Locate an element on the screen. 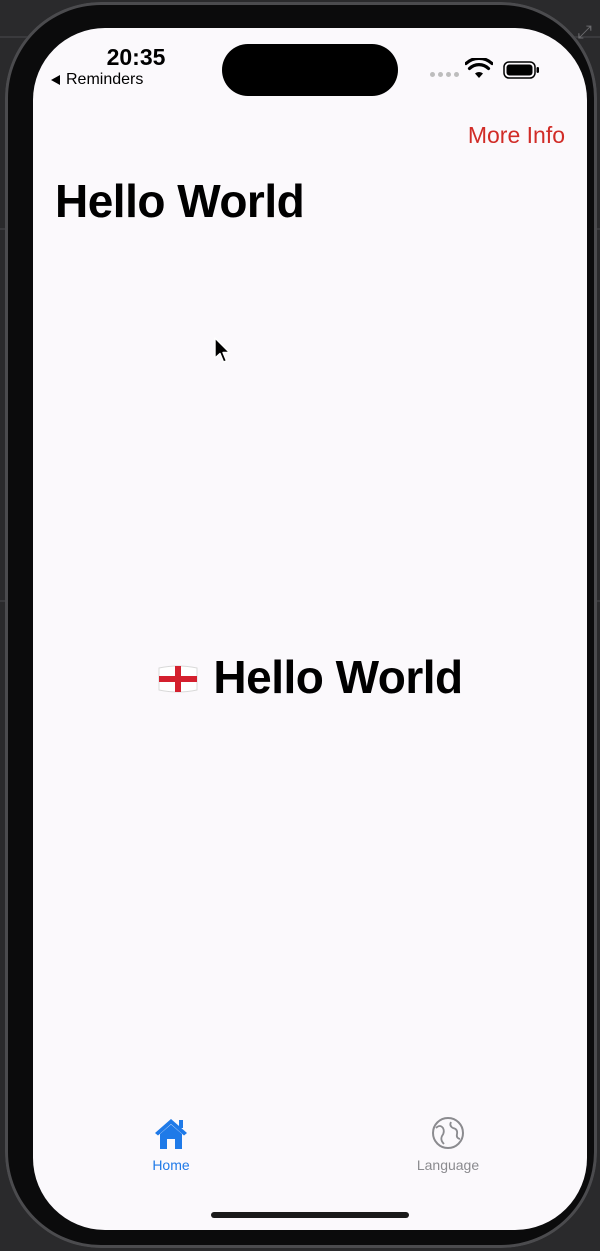 The height and width of the screenshot is (1251, 600). house-fill-icon is located at coordinates (171, 1134).